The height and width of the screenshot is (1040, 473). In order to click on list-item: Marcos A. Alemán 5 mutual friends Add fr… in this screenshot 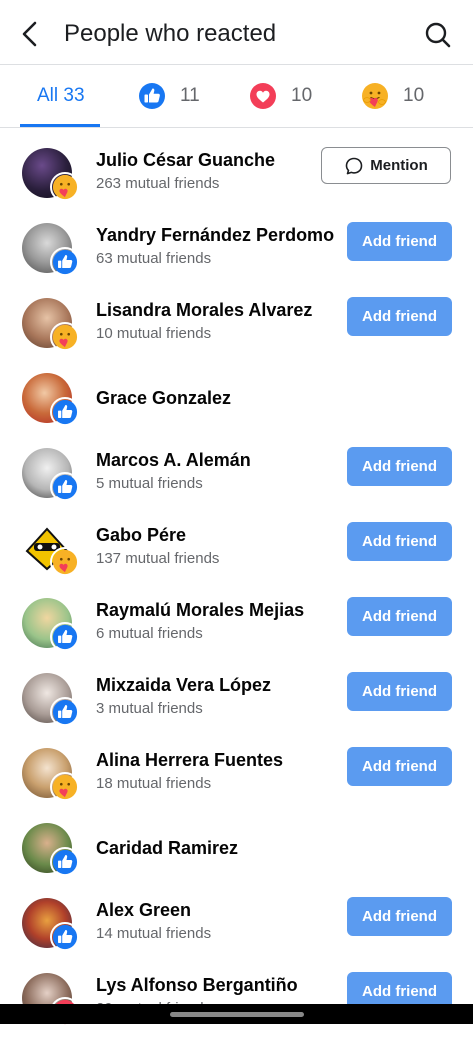, I will do `click(236, 477)`.